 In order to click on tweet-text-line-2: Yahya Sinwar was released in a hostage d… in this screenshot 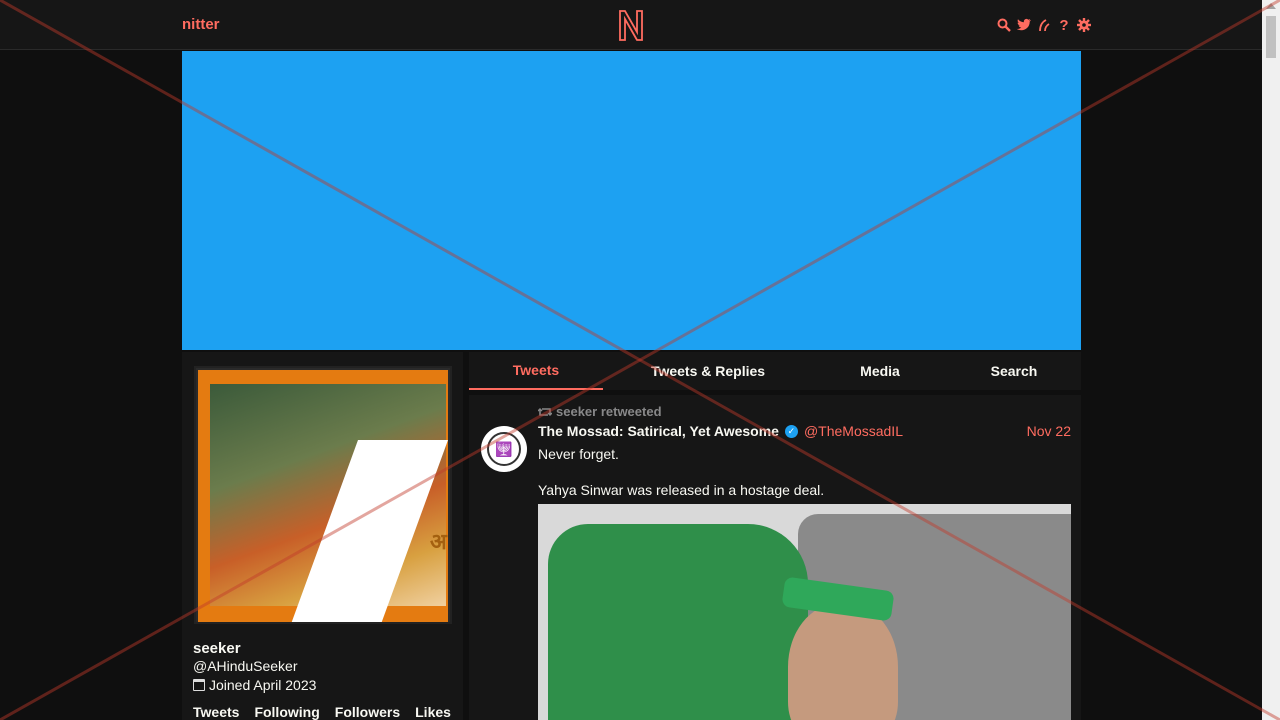, I will do `click(681, 490)`.